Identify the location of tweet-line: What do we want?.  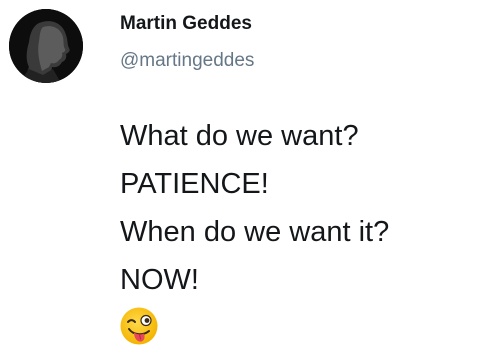
(239, 136).